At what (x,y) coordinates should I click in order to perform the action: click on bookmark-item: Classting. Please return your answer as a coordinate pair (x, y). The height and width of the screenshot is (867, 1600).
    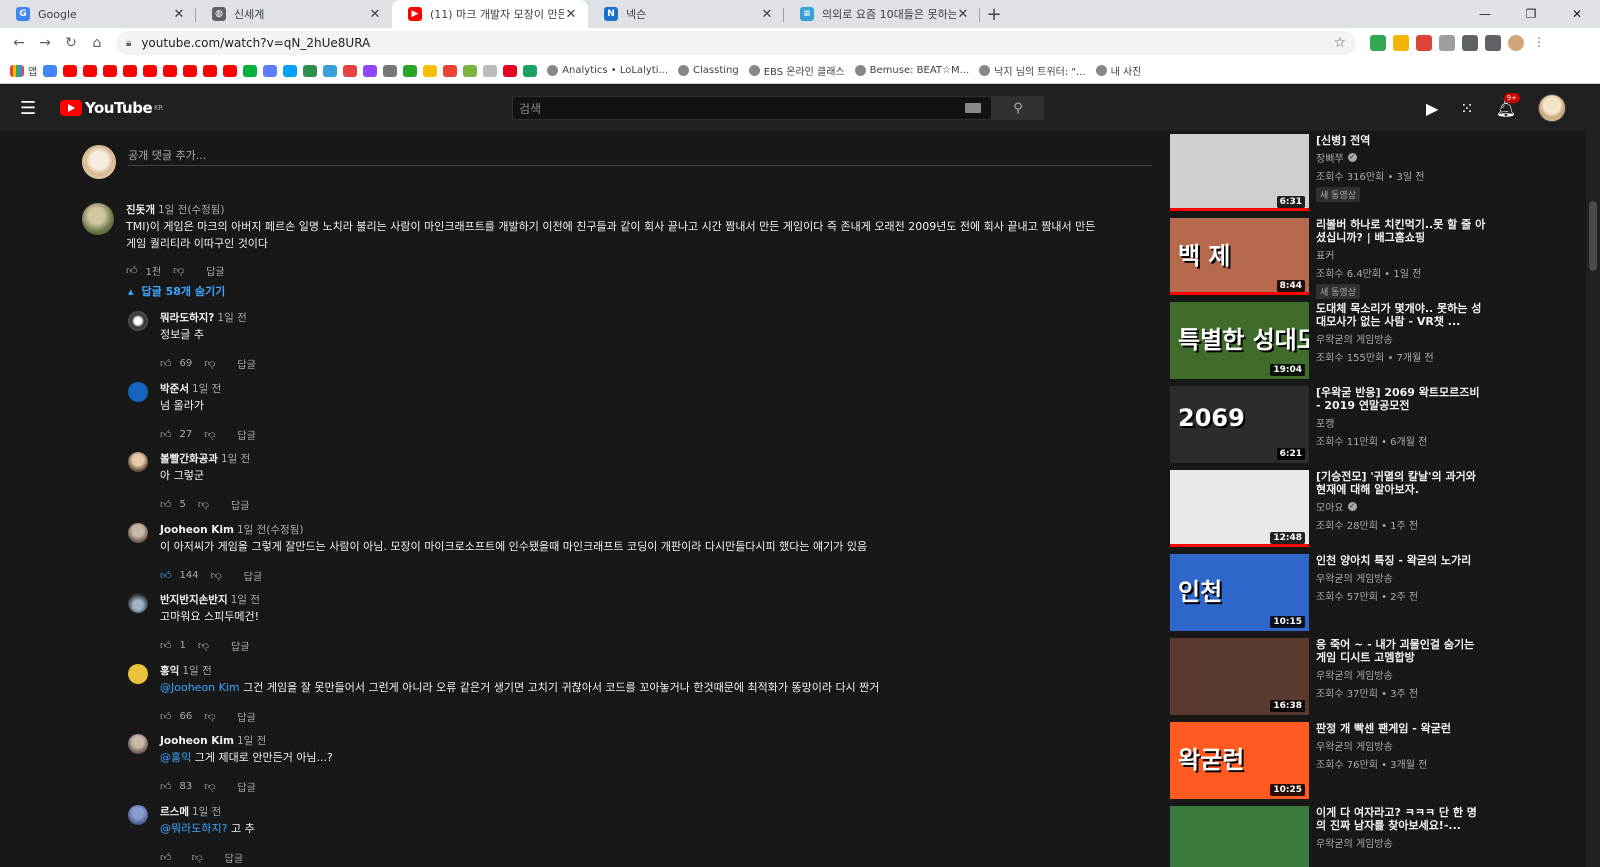
    Looking at the image, I should click on (708, 70).